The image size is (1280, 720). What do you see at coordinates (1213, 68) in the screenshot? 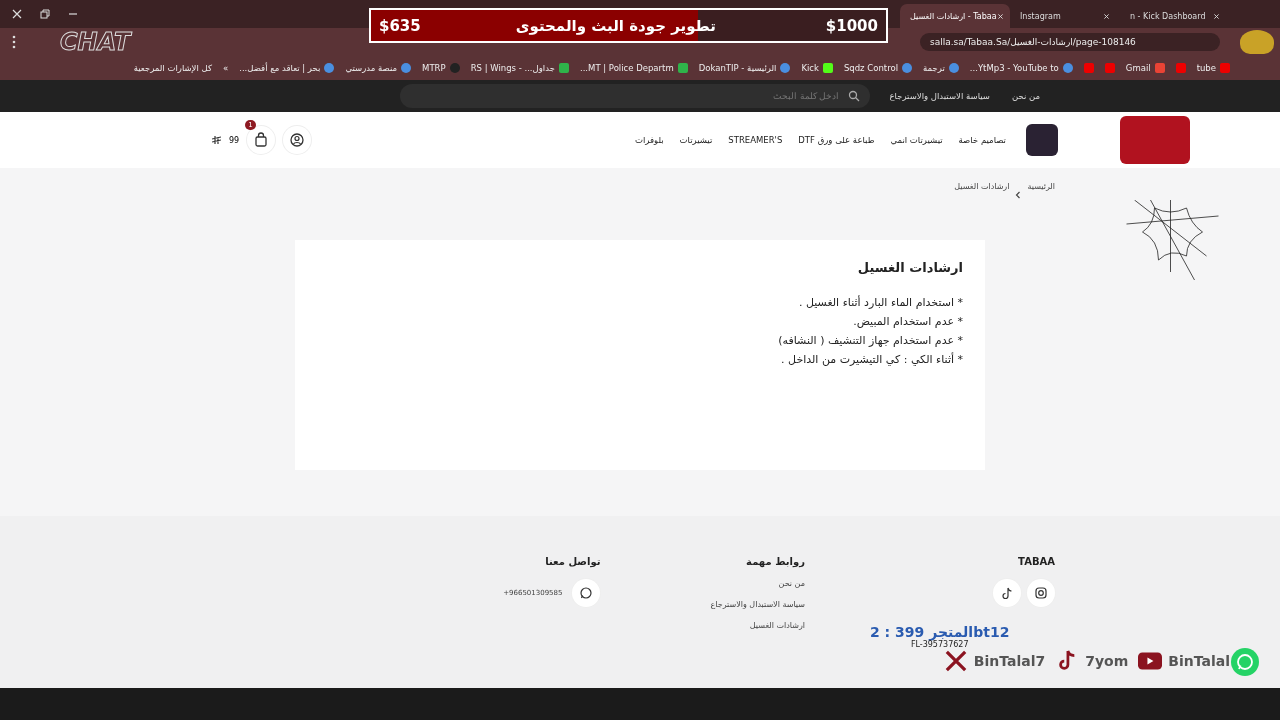
I see `bookmark: tube` at bounding box center [1213, 68].